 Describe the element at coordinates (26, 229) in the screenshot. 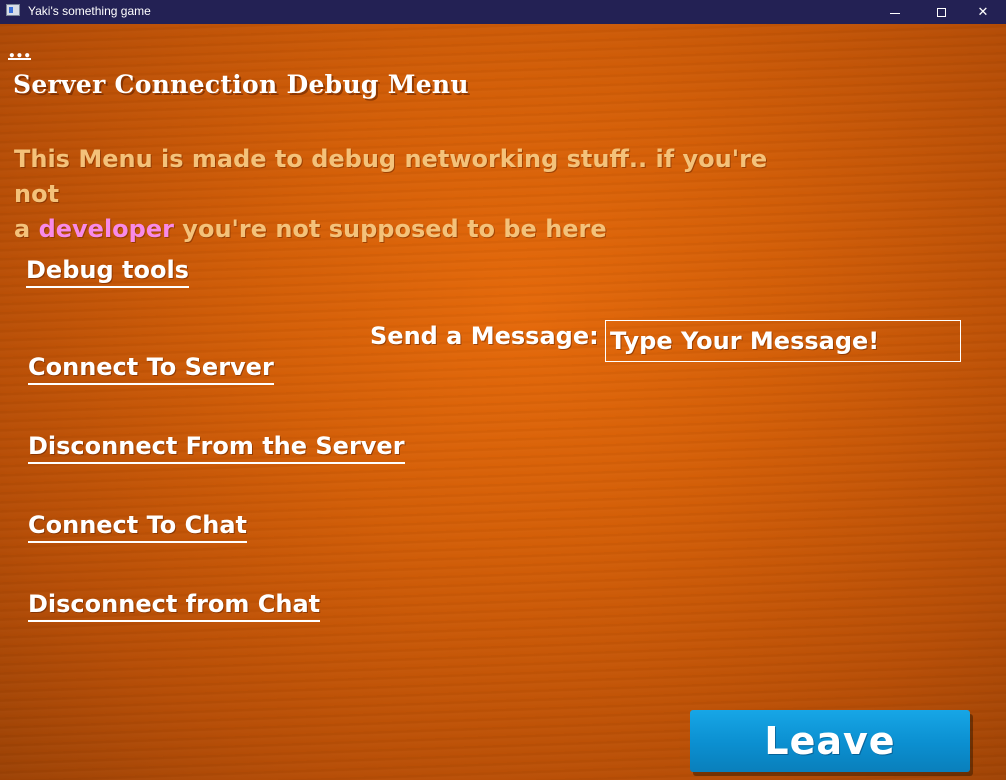

I see `notice-prefix: a` at that location.